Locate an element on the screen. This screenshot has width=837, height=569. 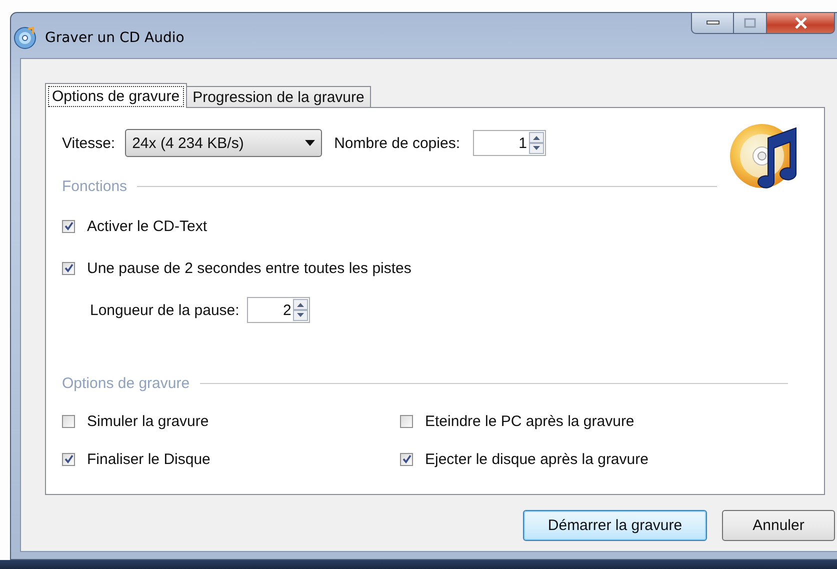
checkbox-label: Activer le CD-Text is located at coordinates (147, 226).